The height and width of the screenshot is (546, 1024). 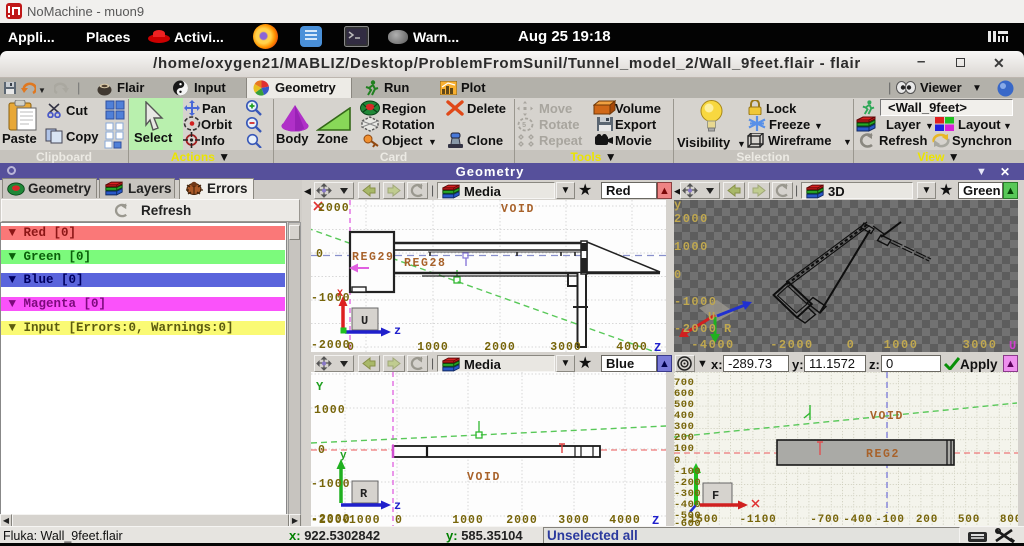 What do you see at coordinates (340, 294) in the screenshot?
I see `svg-text: X` at bounding box center [340, 294].